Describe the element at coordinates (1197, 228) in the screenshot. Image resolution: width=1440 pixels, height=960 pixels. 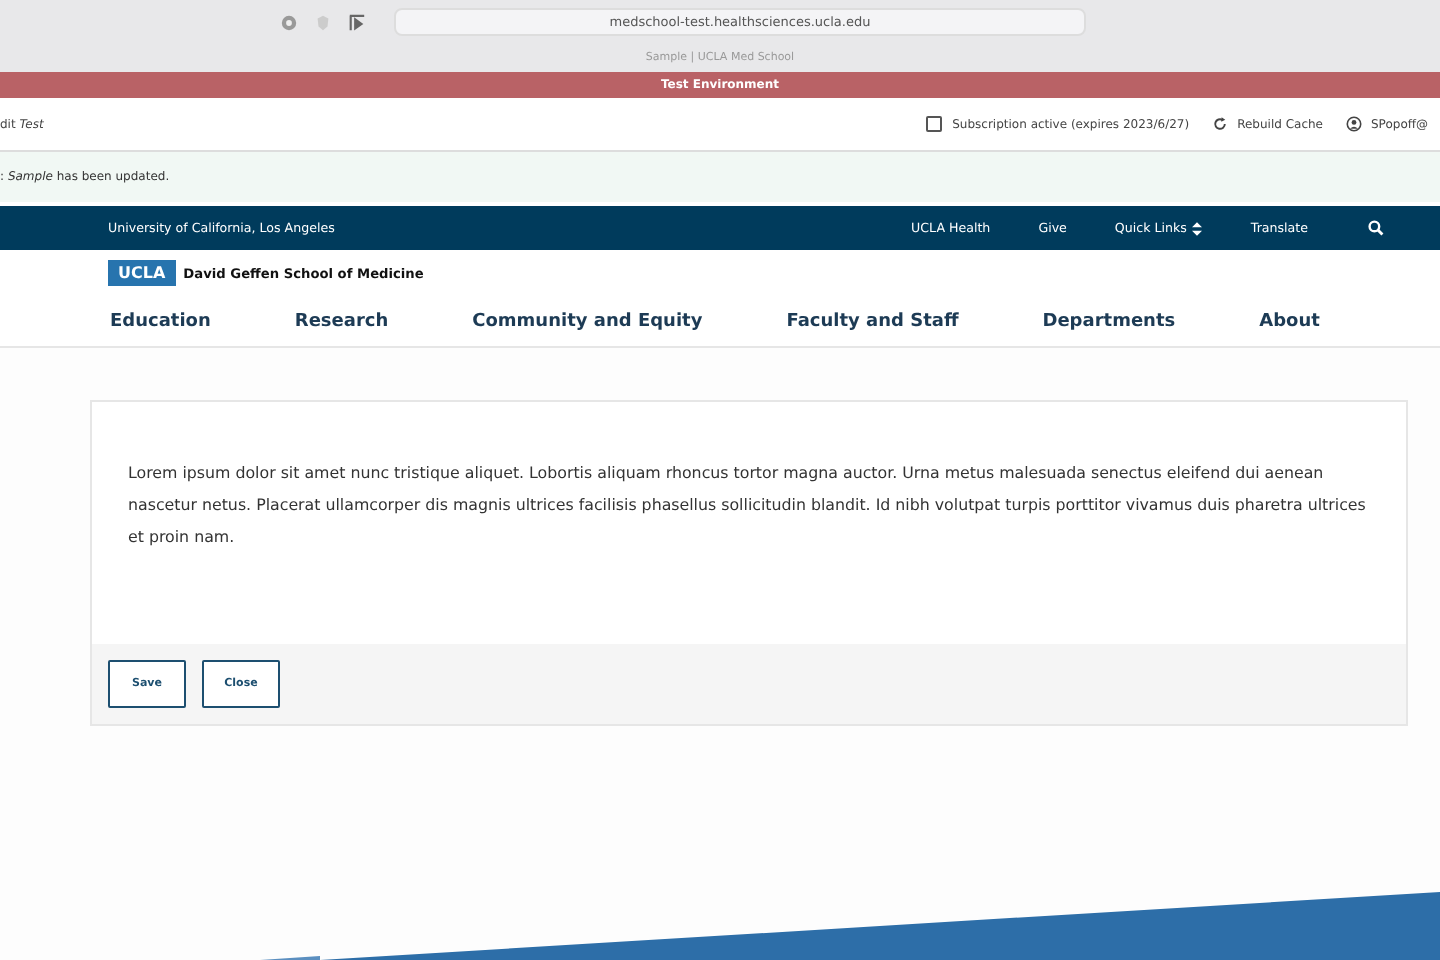
I see `up-down-arrows-icon` at that location.